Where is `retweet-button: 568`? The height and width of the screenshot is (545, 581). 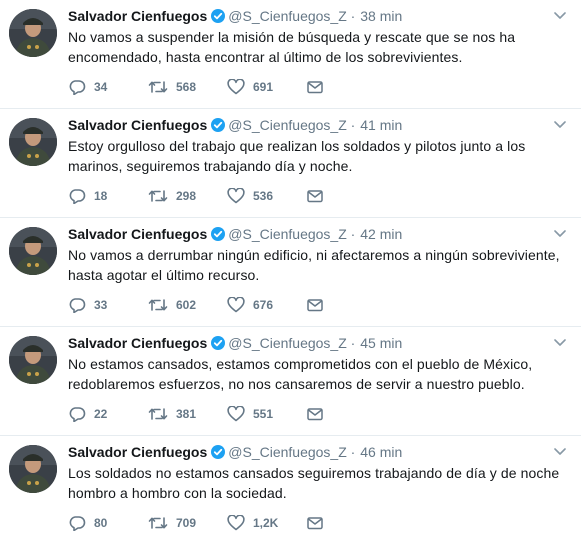
retweet-button: 568 is located at coordinates (187, 87).